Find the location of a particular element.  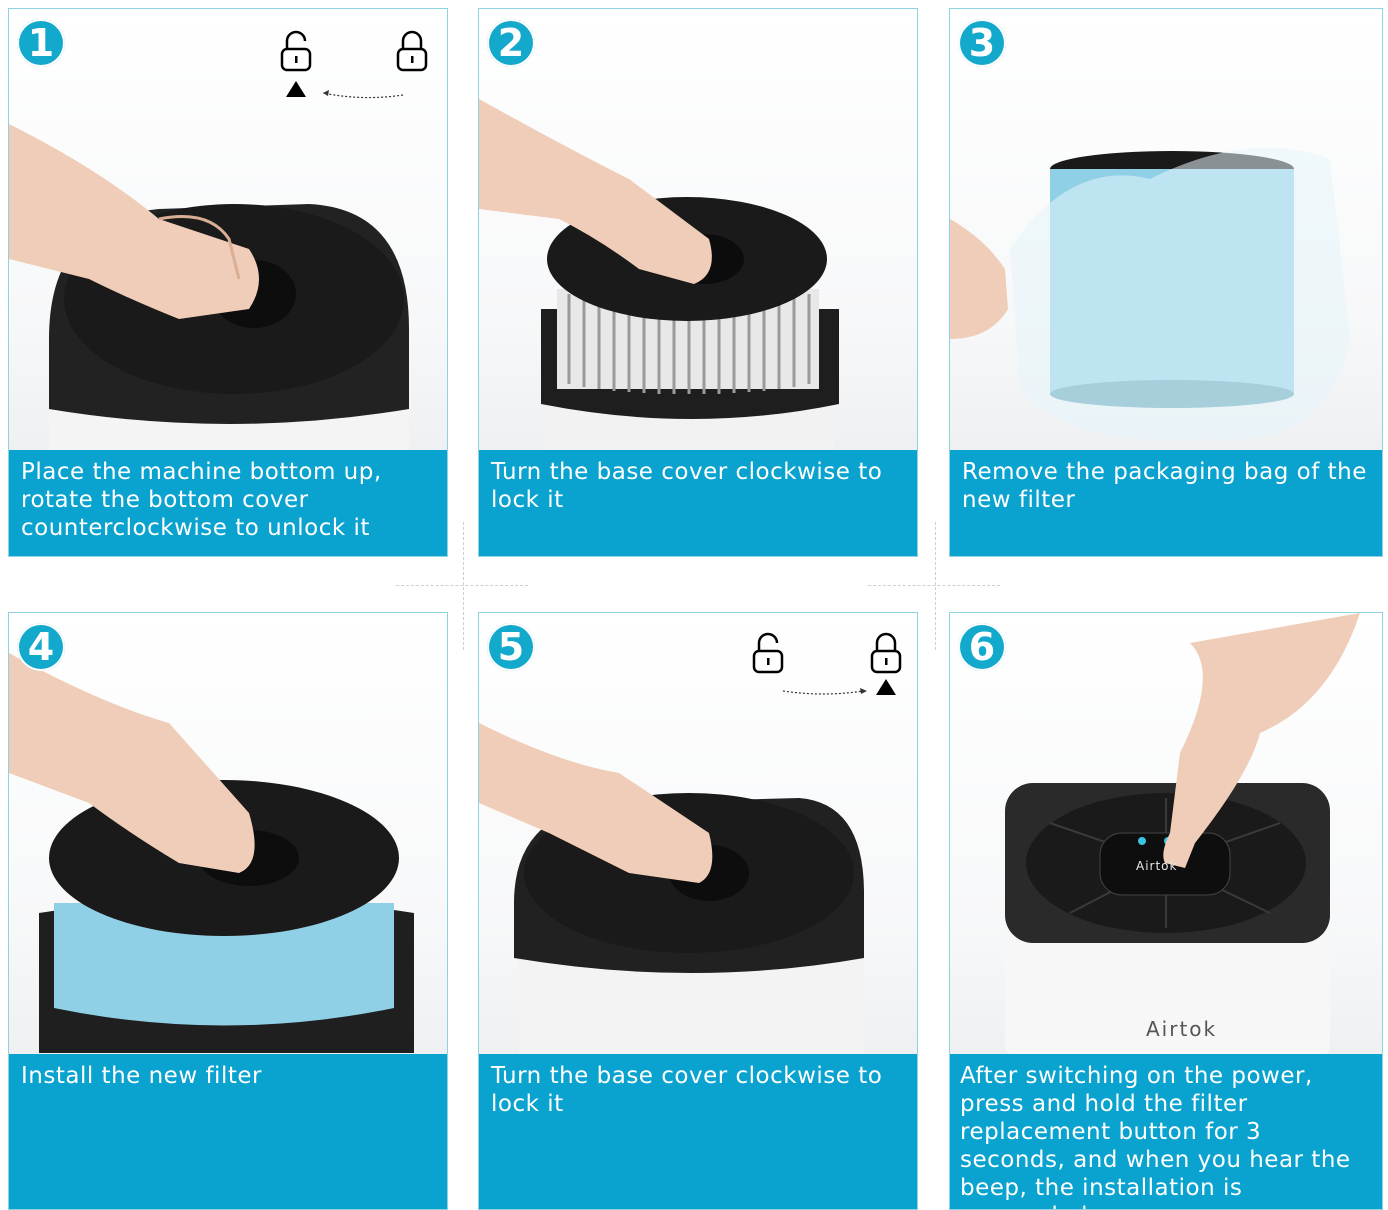

install-filter-image is located at coordinates (211, 853).